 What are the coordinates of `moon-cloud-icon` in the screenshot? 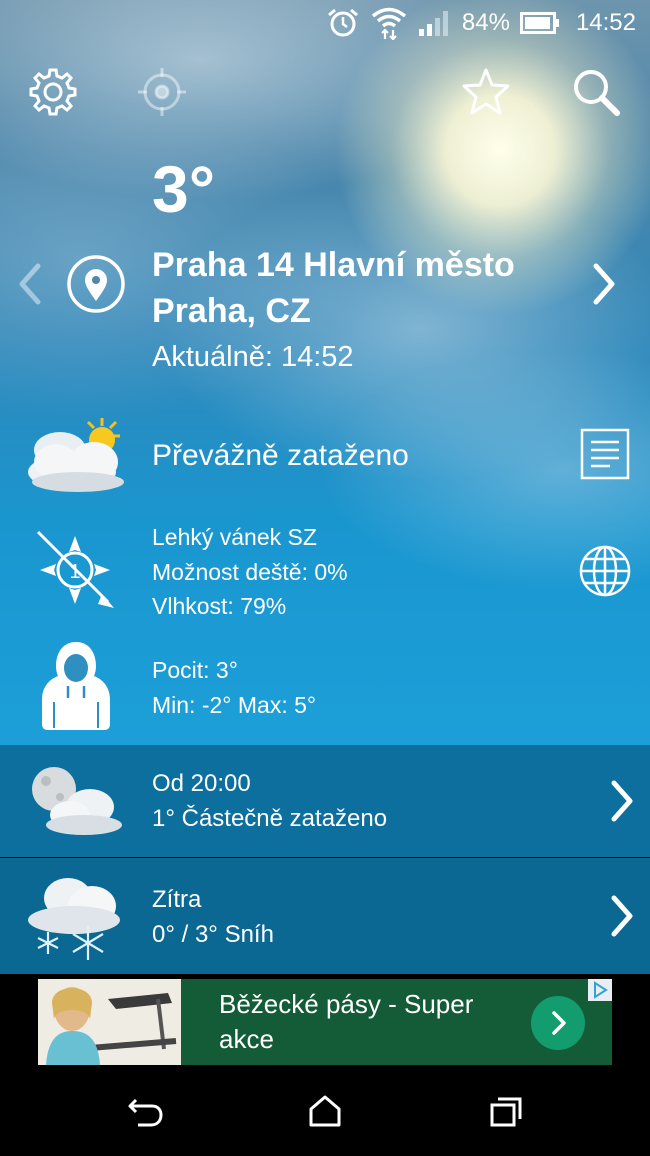 It's located at (77, 801).